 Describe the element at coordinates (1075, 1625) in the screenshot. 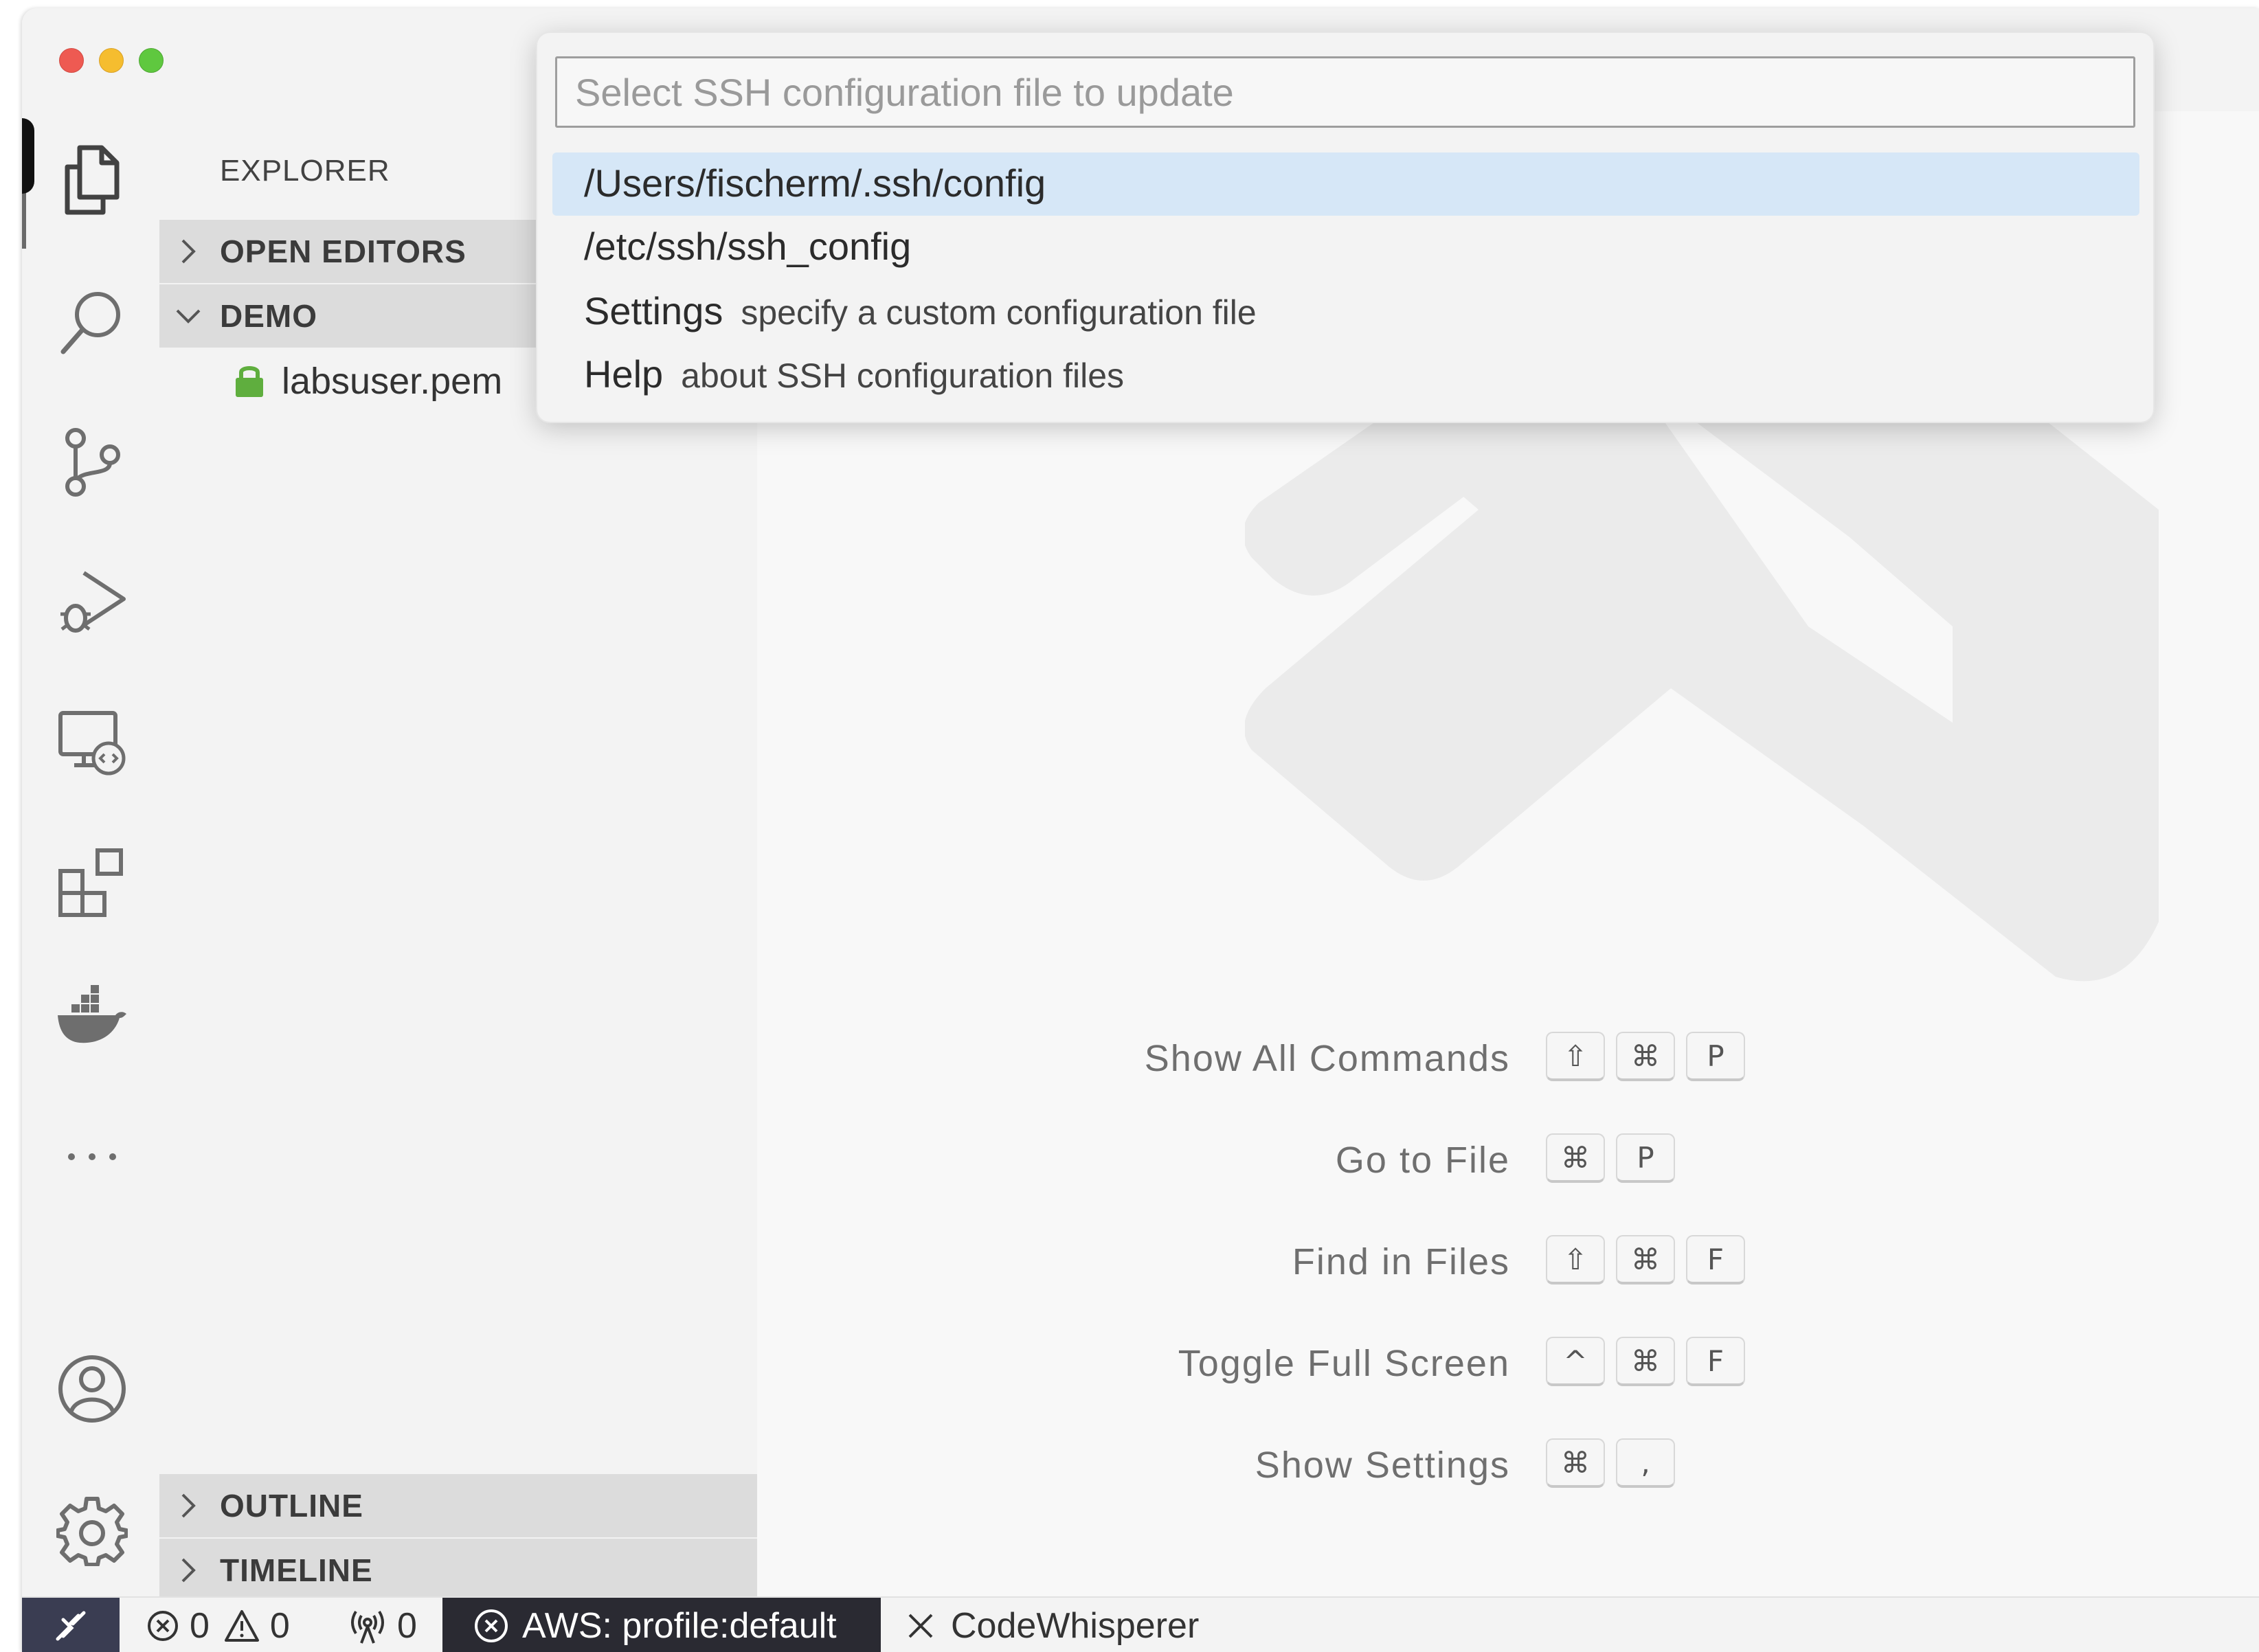

I see `codewhisperer-label: CodeWhisperer` at that location.